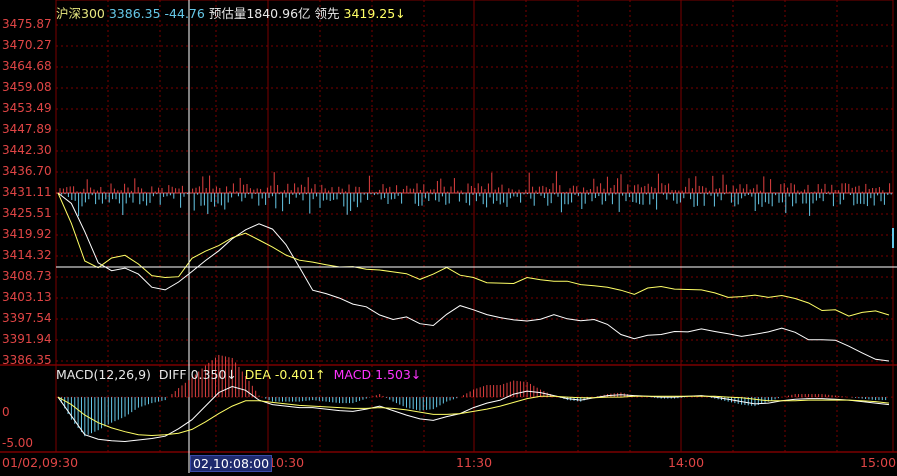  I want to click on diff-label: DIFF, so click(172, 374).